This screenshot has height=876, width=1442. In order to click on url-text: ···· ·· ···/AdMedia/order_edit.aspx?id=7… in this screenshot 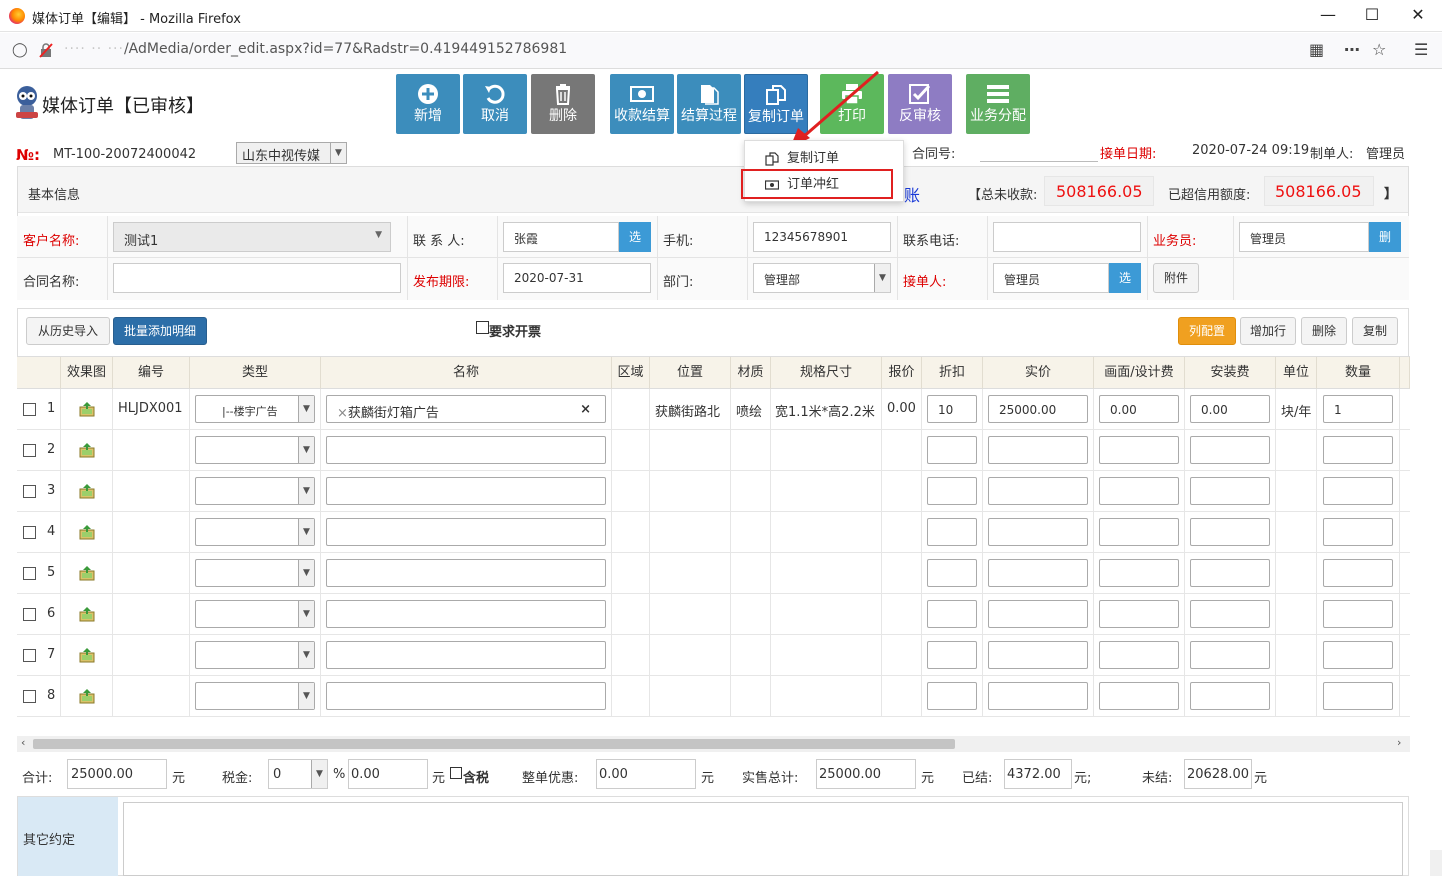, I will do `click(315, 49)`.